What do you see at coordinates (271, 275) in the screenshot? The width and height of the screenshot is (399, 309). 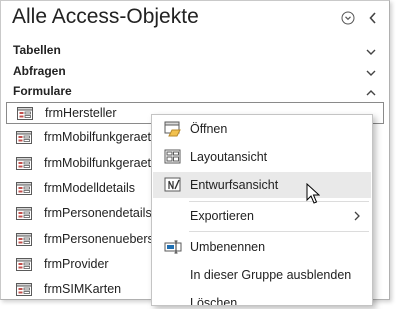 I see `menu-item-label: In dieser Gruppe ausblenden` at bounding box center [271, 275].